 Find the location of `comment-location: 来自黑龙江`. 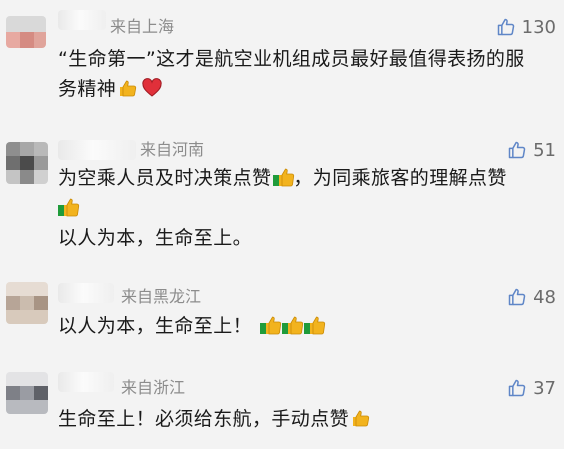

comment-location: 来自黑龙江 is located at coordinates (161, 296).